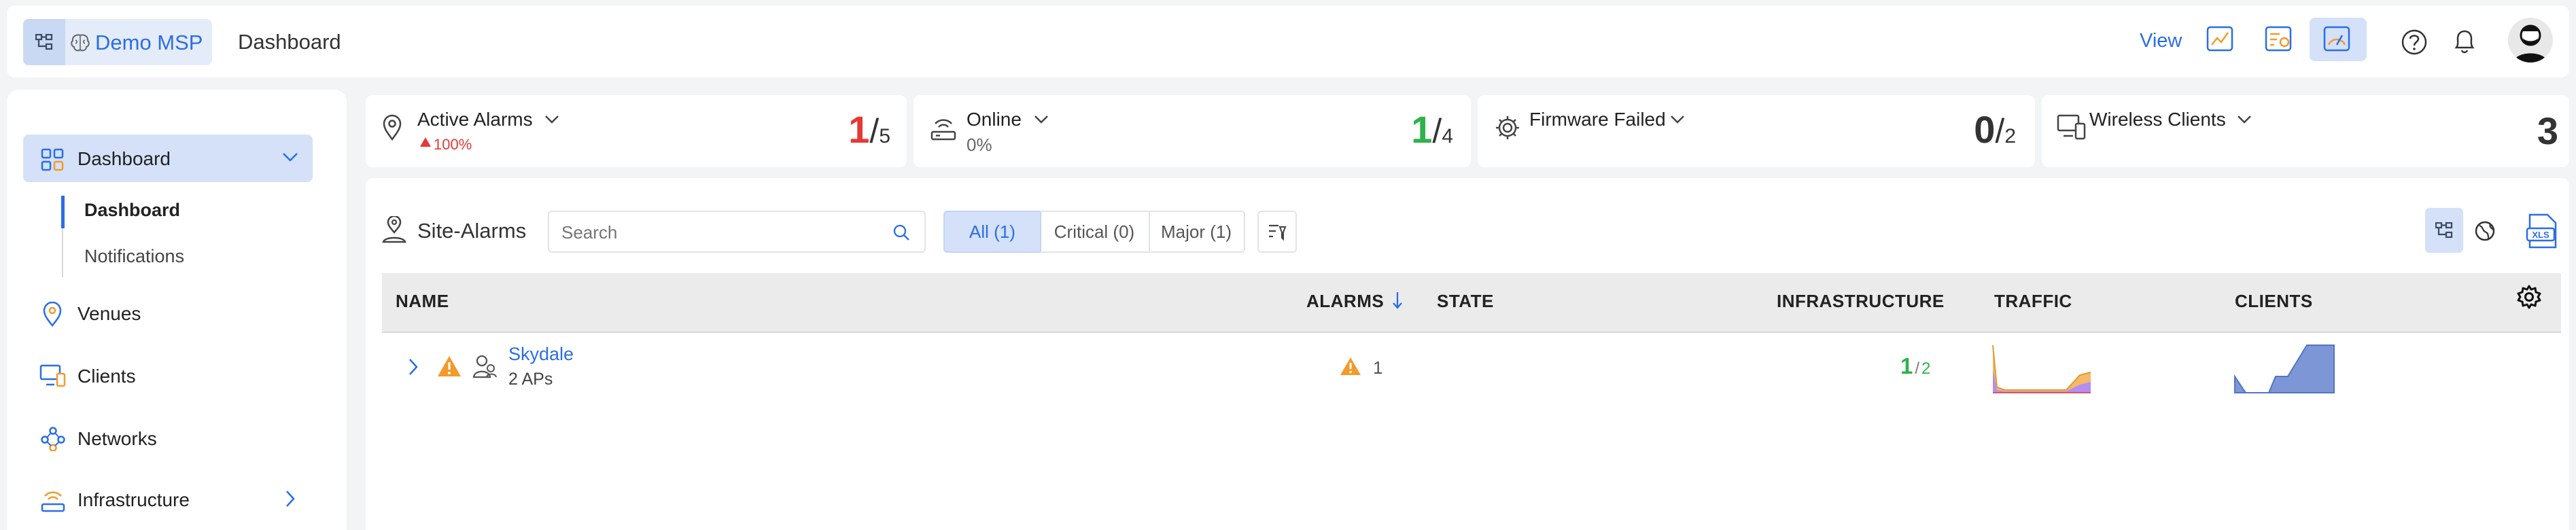 The image size is (2576, 530). I want to click on sidebar-subitem-dashboard: Dashboard, so click(132, 210).